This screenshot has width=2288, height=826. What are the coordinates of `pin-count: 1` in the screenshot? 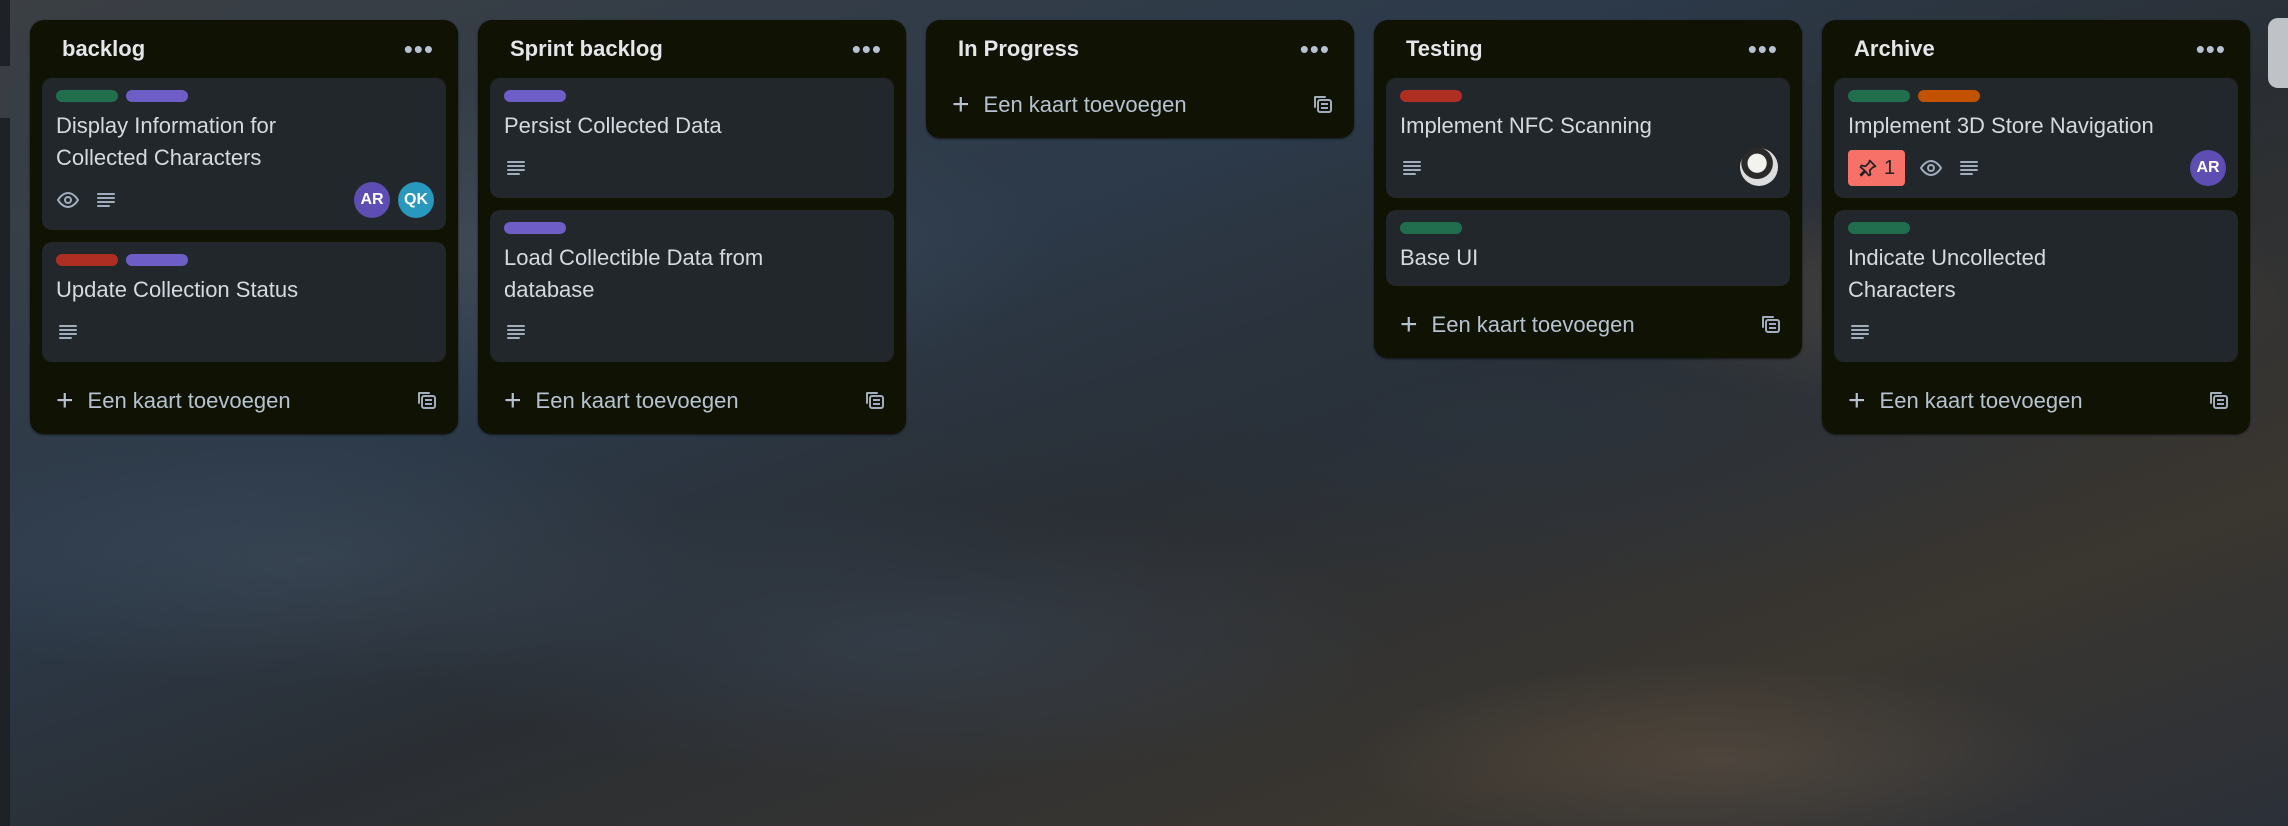 It's located at (1890, 167).